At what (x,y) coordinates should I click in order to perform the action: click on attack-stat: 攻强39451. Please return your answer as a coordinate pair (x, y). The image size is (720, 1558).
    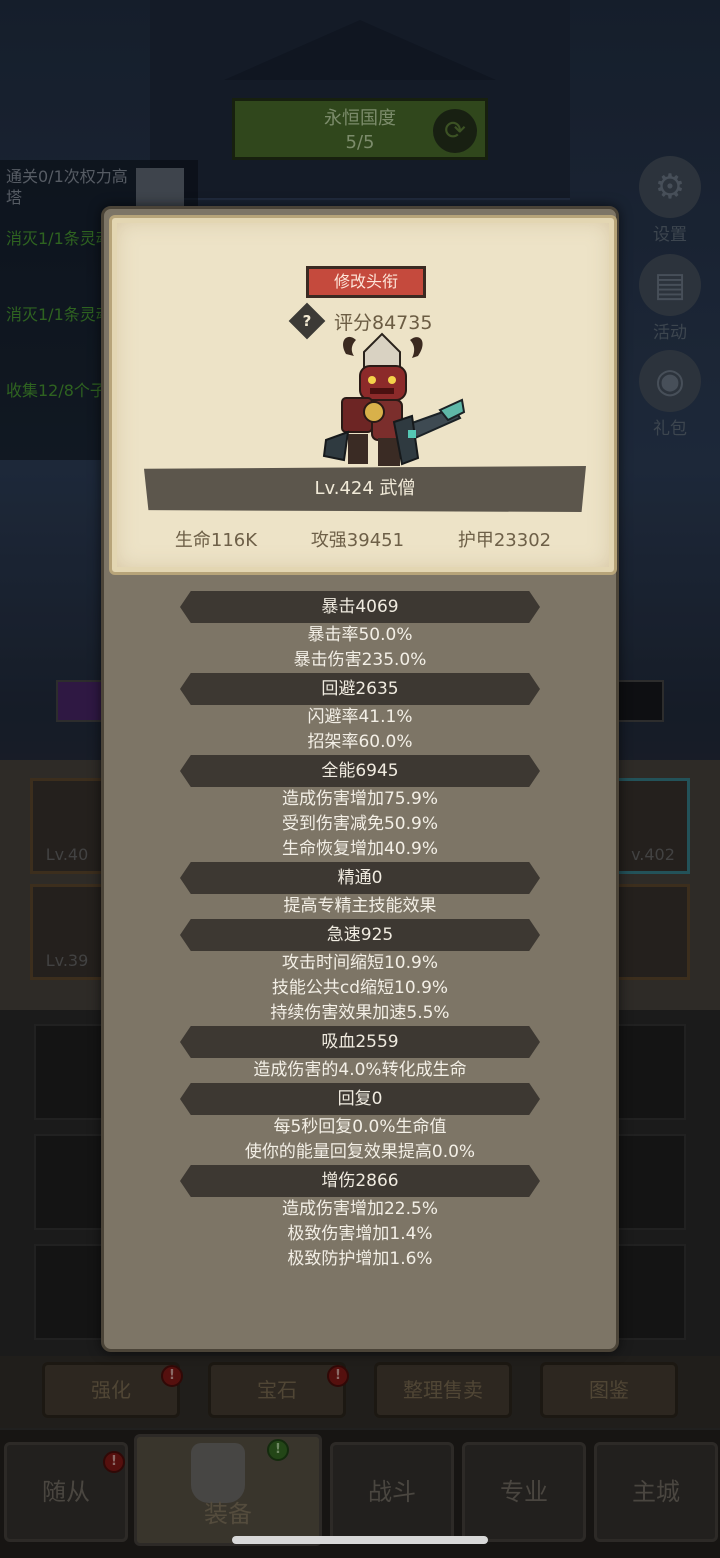
    Looking at the image, I should click on (357, 540).